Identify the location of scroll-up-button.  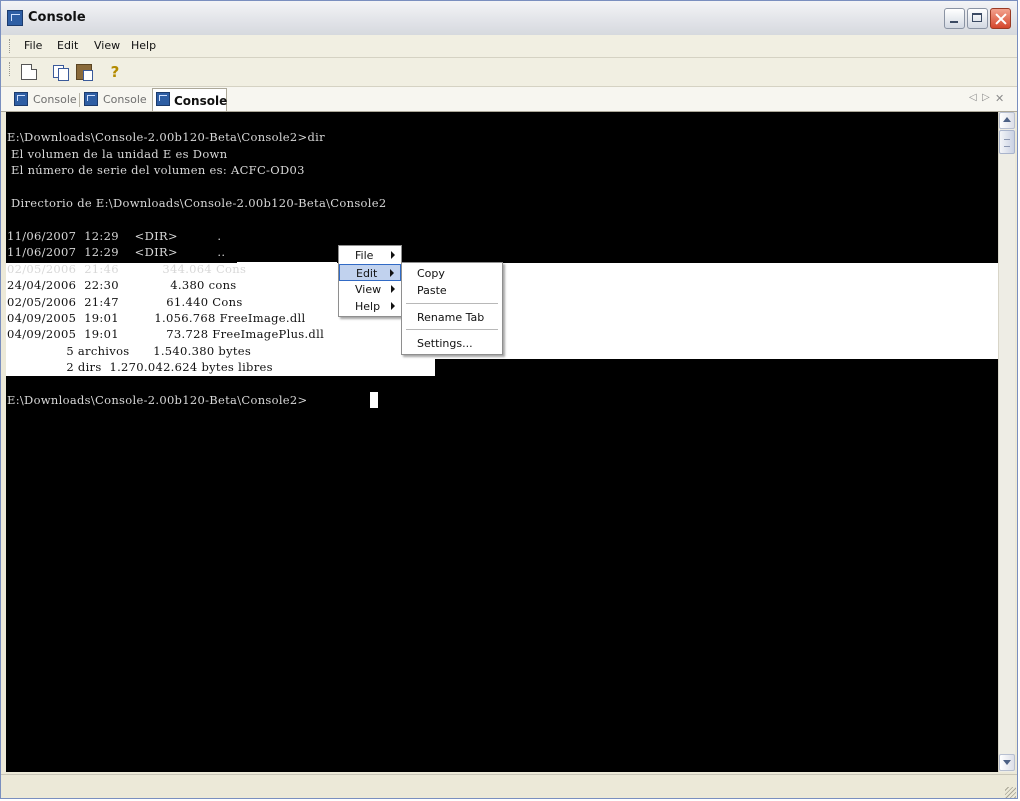
(1007, 120).